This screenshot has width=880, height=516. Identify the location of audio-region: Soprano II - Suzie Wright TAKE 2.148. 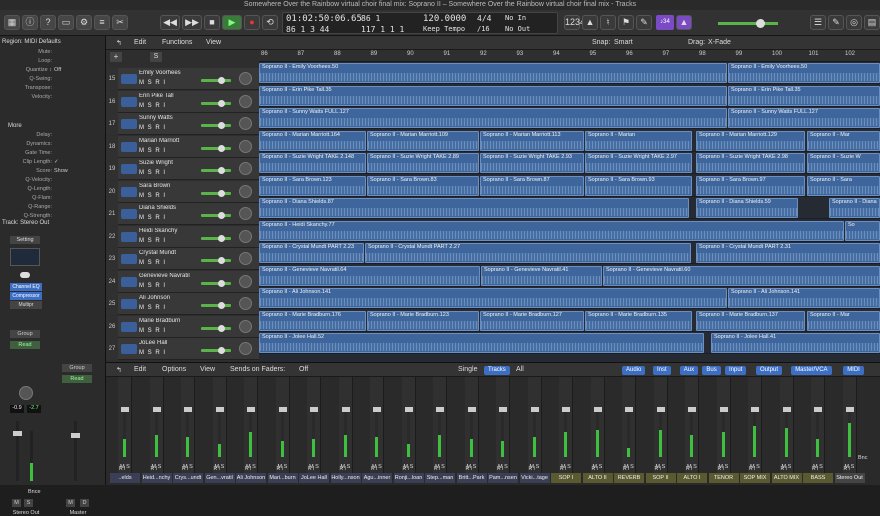
(312, 163).